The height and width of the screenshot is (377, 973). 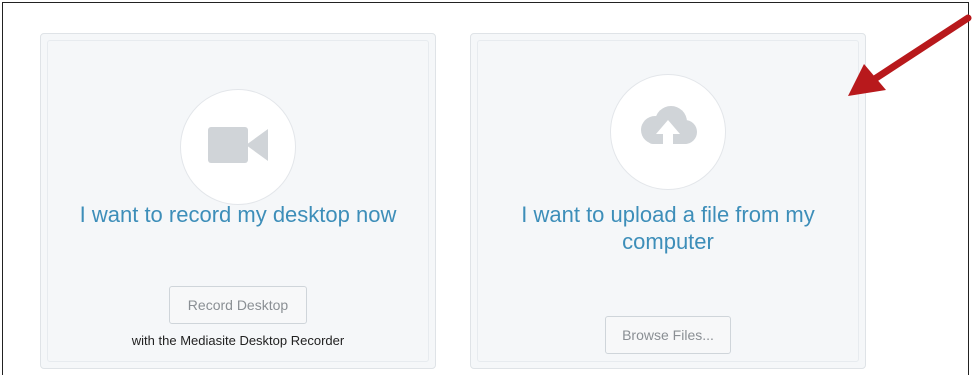 I want to click on record-icon-circle, so click(x=238, y=147).